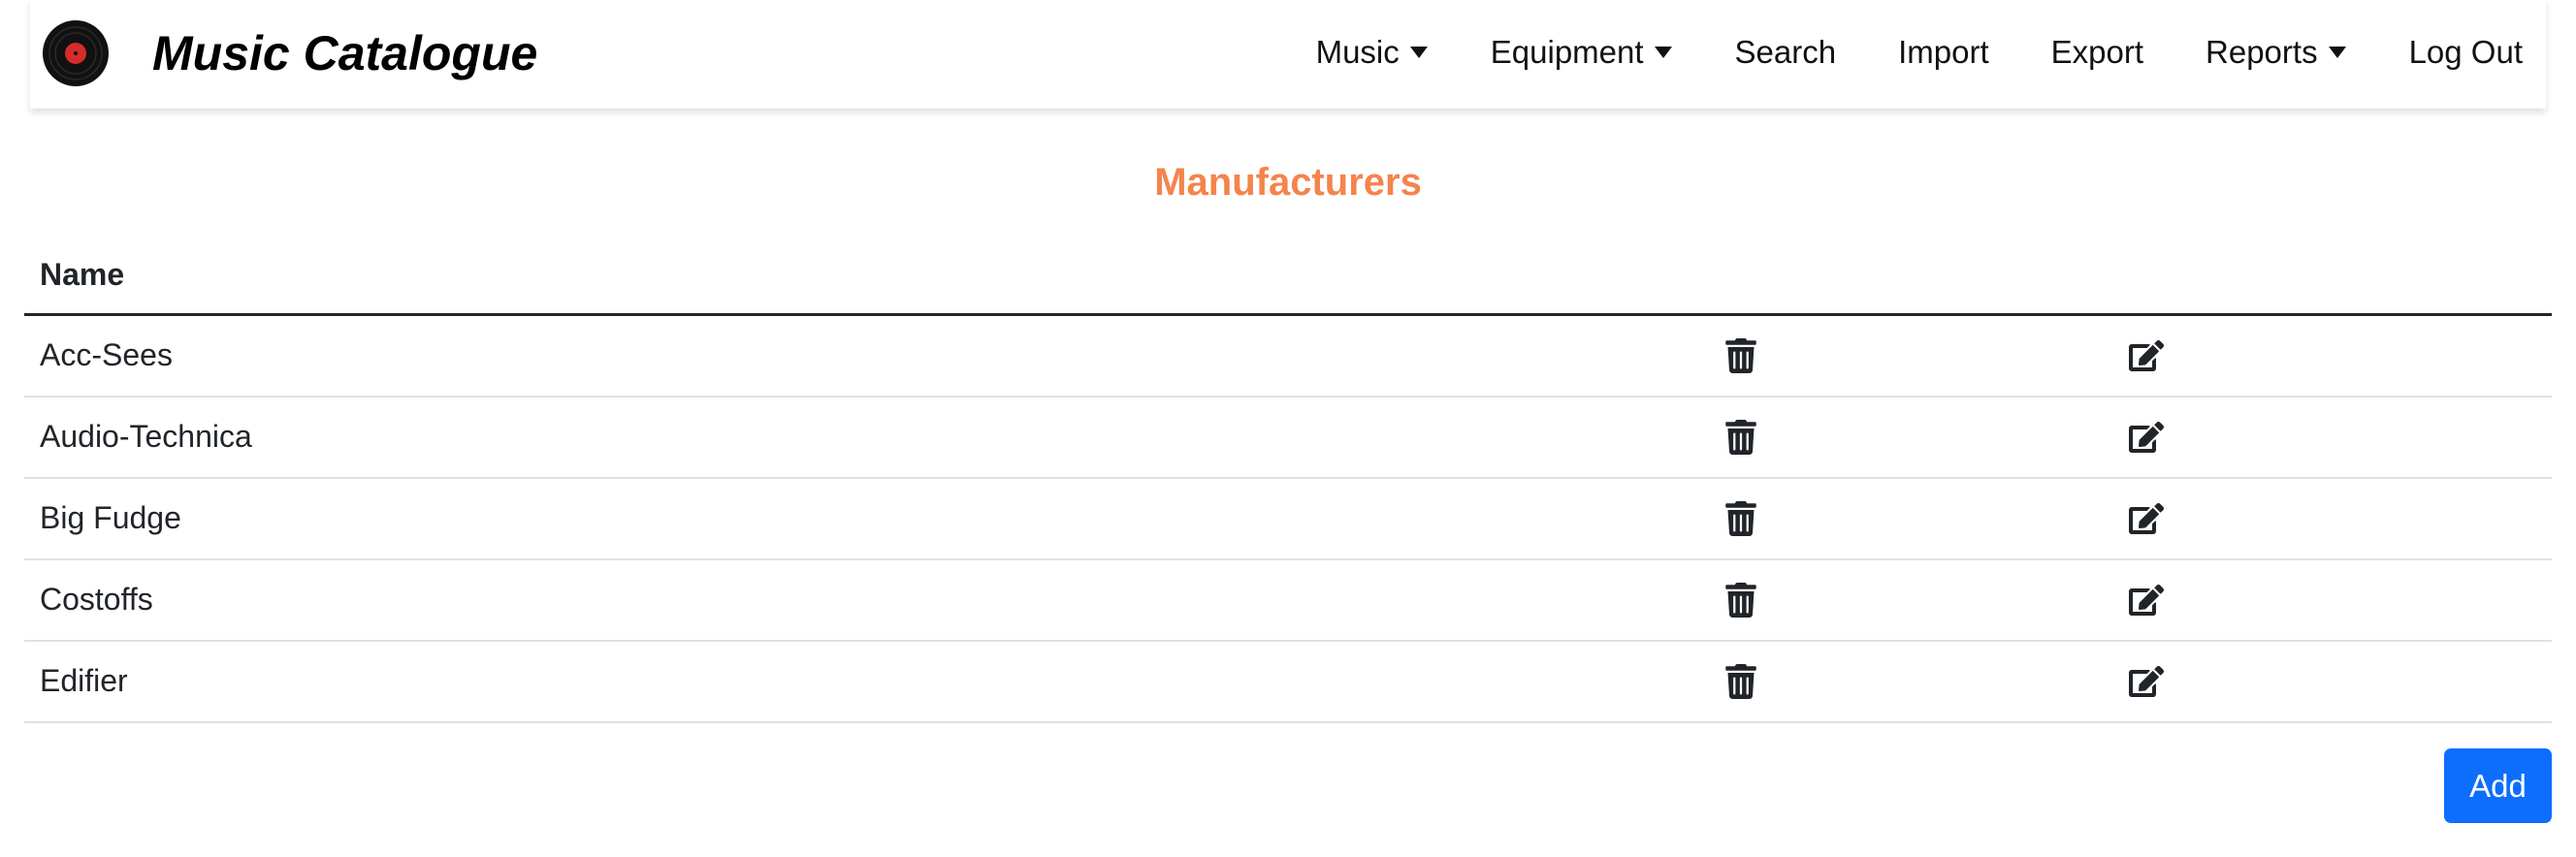  Describe the element at coordinates (1288, 519) in the screenshot. I see `table-row: Big Fudge` at that location.